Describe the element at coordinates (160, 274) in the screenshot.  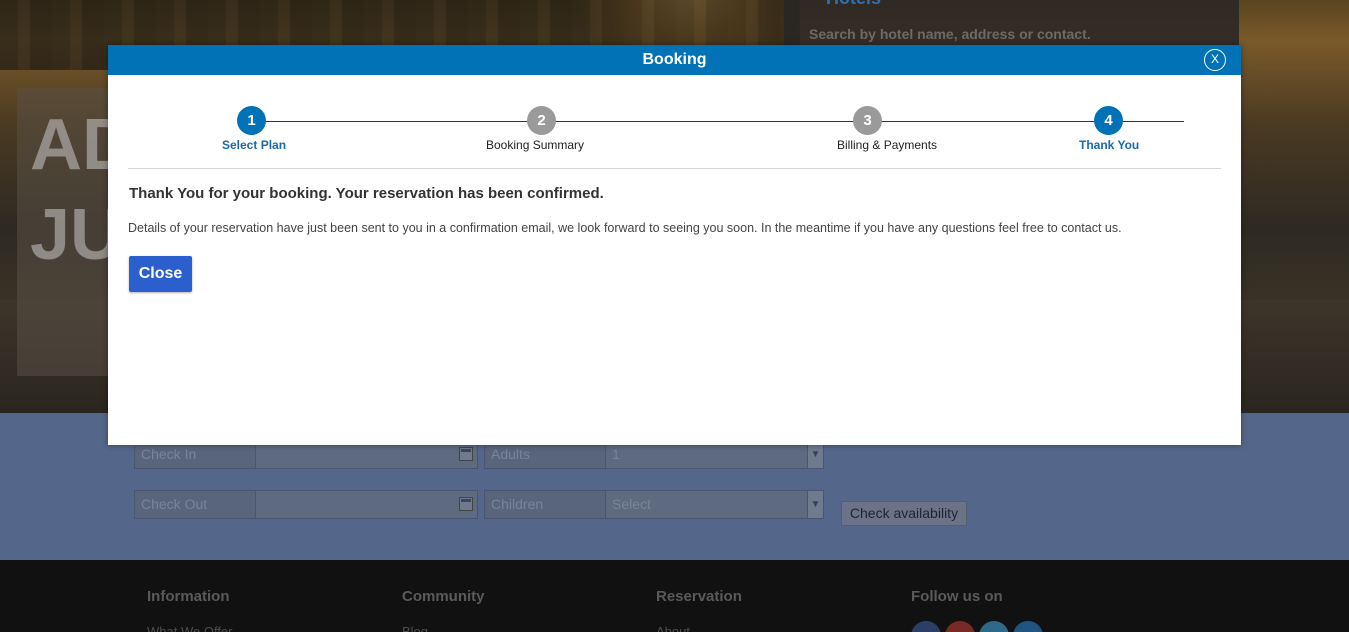
I see `close-button: Close` at that location.